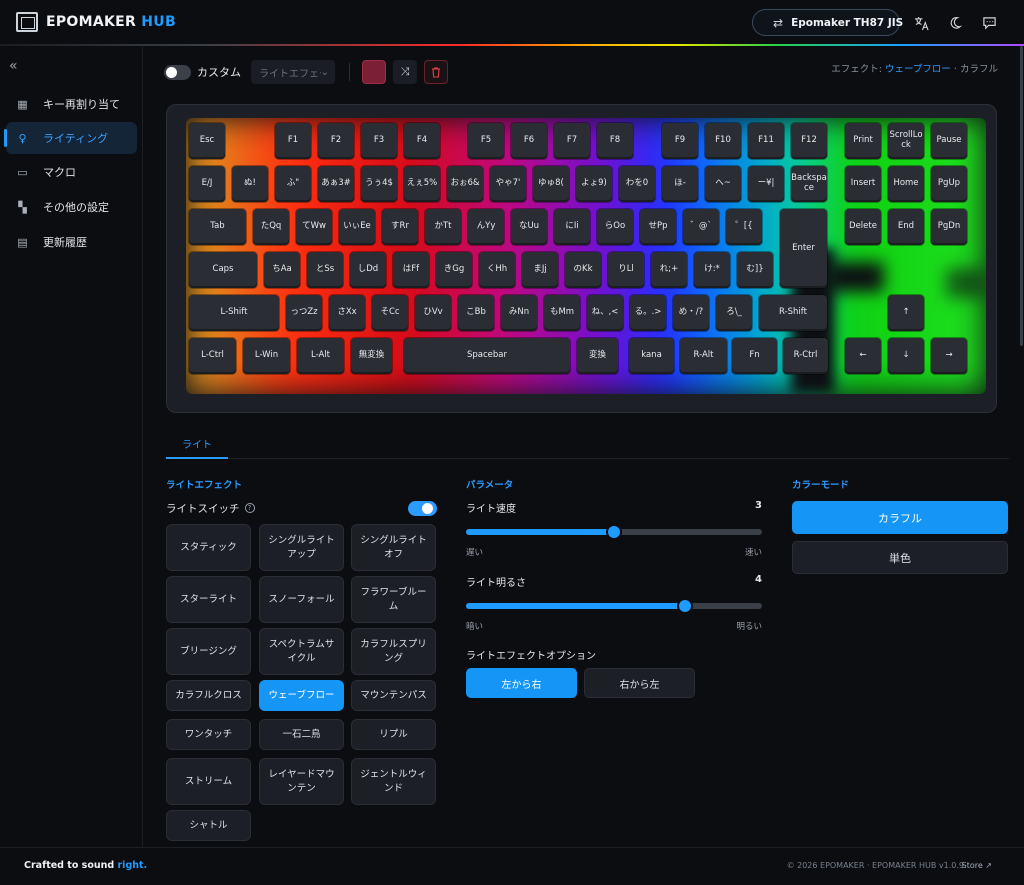  I want to click on key-f11: F11, so click(766, 141).